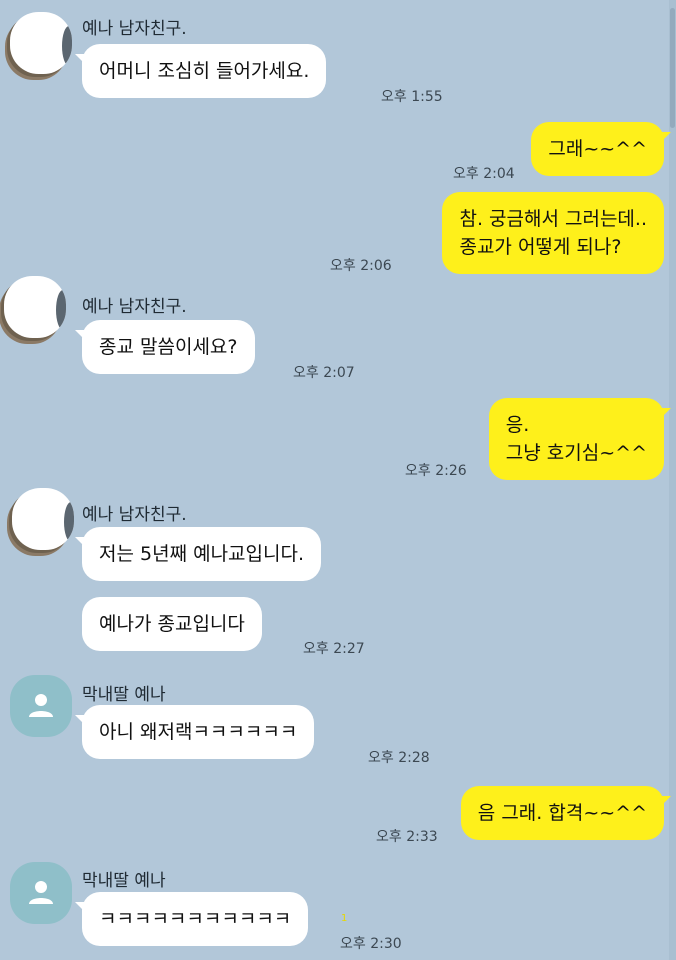  What do you see at coordinates (344, 918) in the screenshot?
I see `unread-count: 1` at bounding box center [344, 918].